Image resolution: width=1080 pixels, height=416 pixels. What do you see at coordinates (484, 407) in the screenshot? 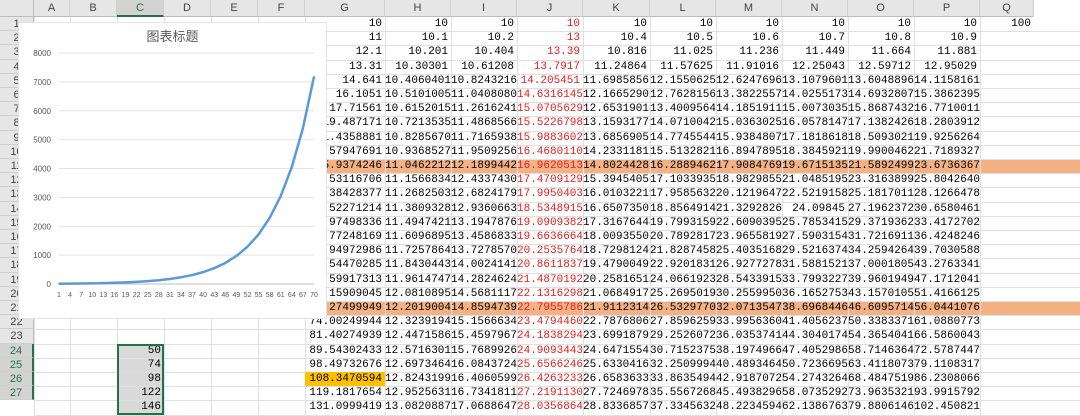
I see `cell-i28: 17.06886477` at bounding box center [484, 407].